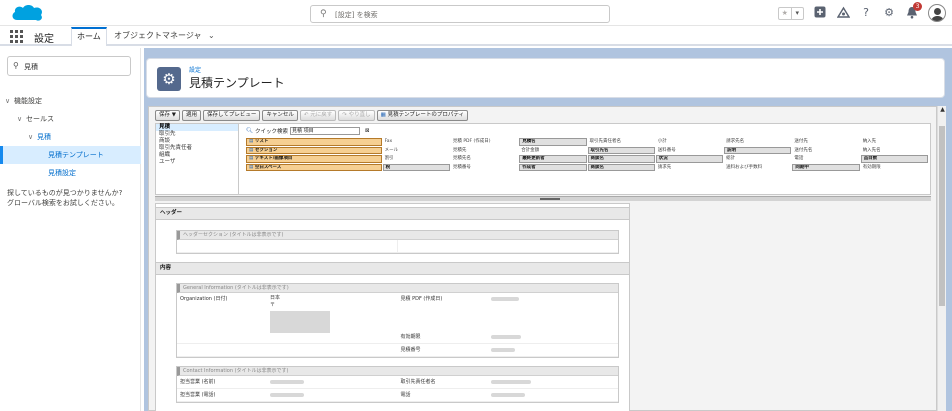 The height and width of the screenshot is (411, 952). Describe the element at coordinates (553, 159) in the screenshot. I see `palette-field: 最終更新者` at that location.